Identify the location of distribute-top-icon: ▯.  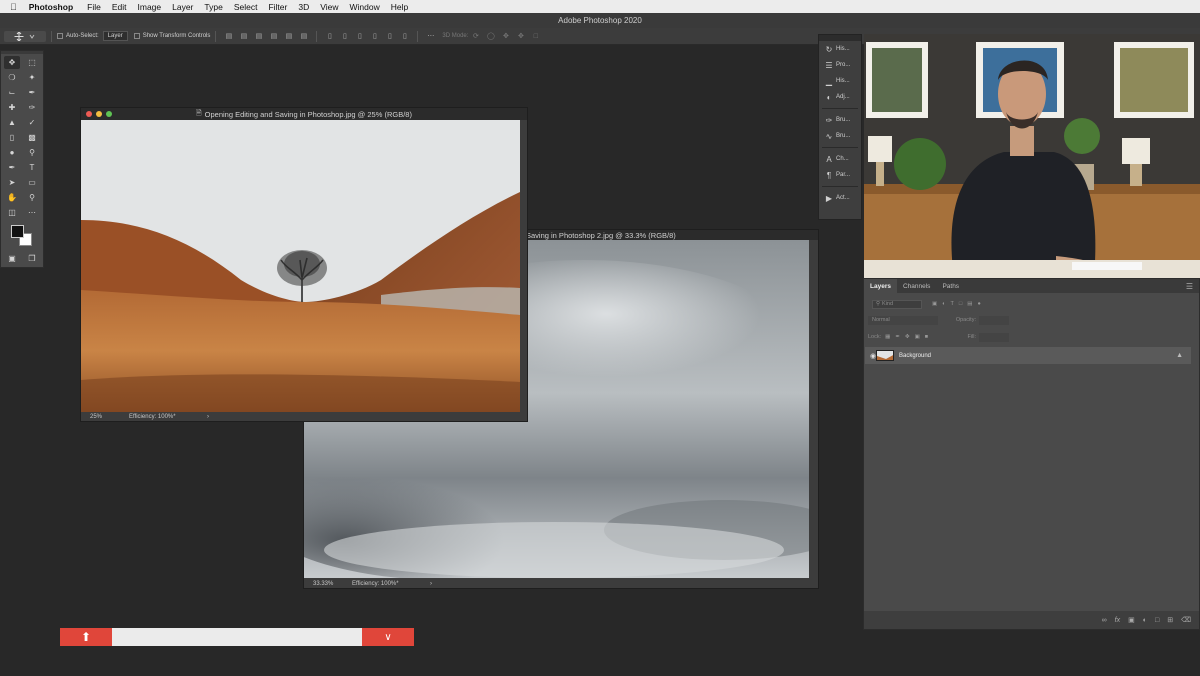
(329, 36).